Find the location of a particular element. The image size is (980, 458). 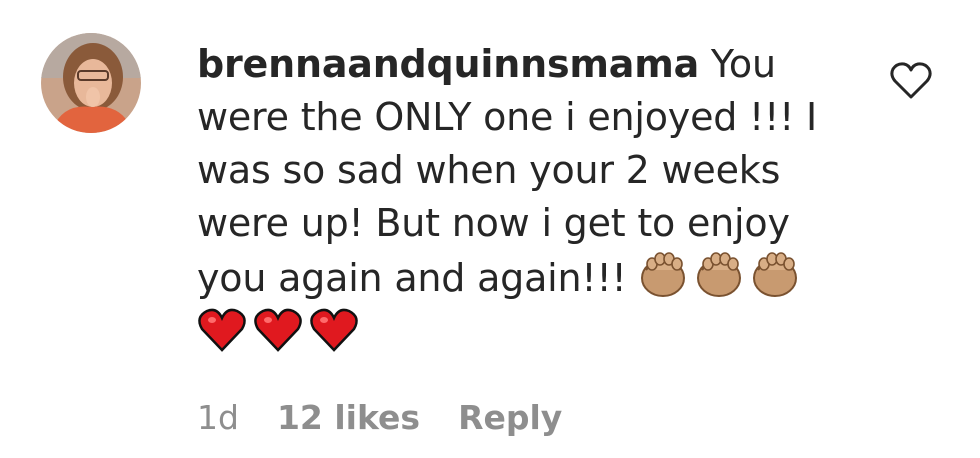

heart-outline-icon is located at coordinates (911, 80).